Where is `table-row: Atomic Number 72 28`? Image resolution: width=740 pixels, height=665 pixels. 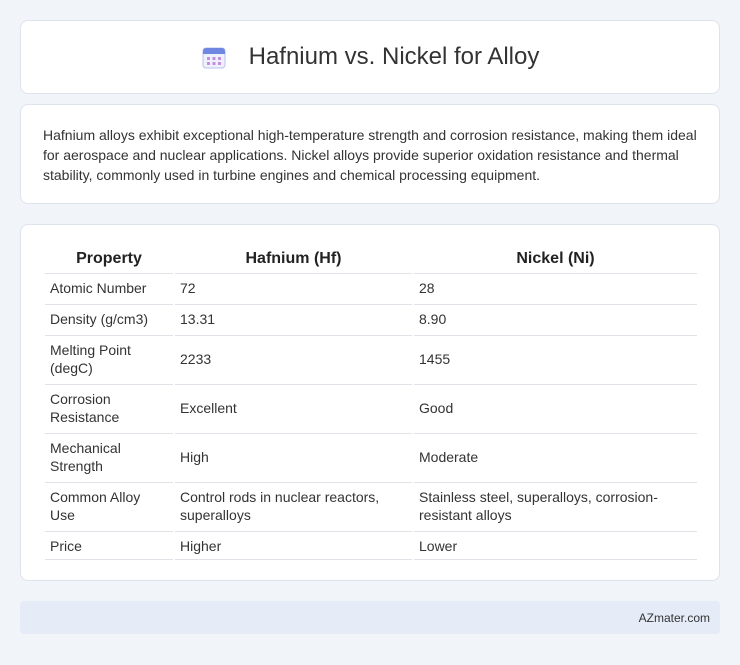
table-row: Atomic Number 72 28 is located at coordinates (371, 287).